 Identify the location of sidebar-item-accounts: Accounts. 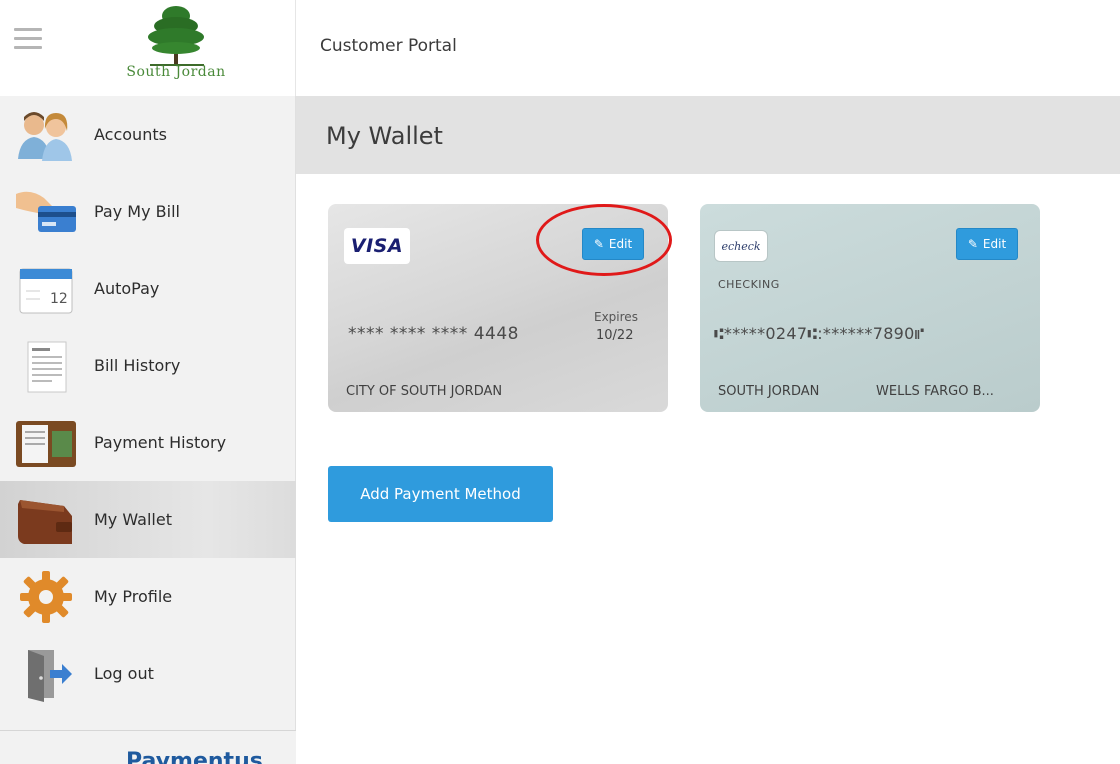
(148, 134).